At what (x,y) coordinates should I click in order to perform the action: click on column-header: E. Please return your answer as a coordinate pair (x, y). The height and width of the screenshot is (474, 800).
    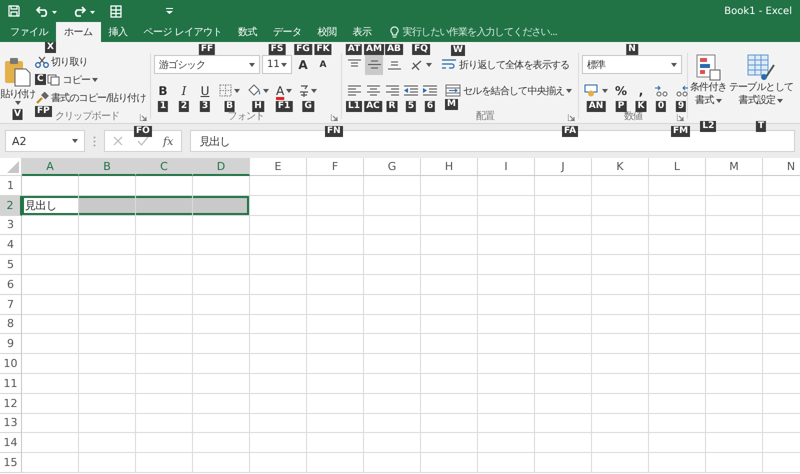
    Looking at the image, I should click on (278, 167).